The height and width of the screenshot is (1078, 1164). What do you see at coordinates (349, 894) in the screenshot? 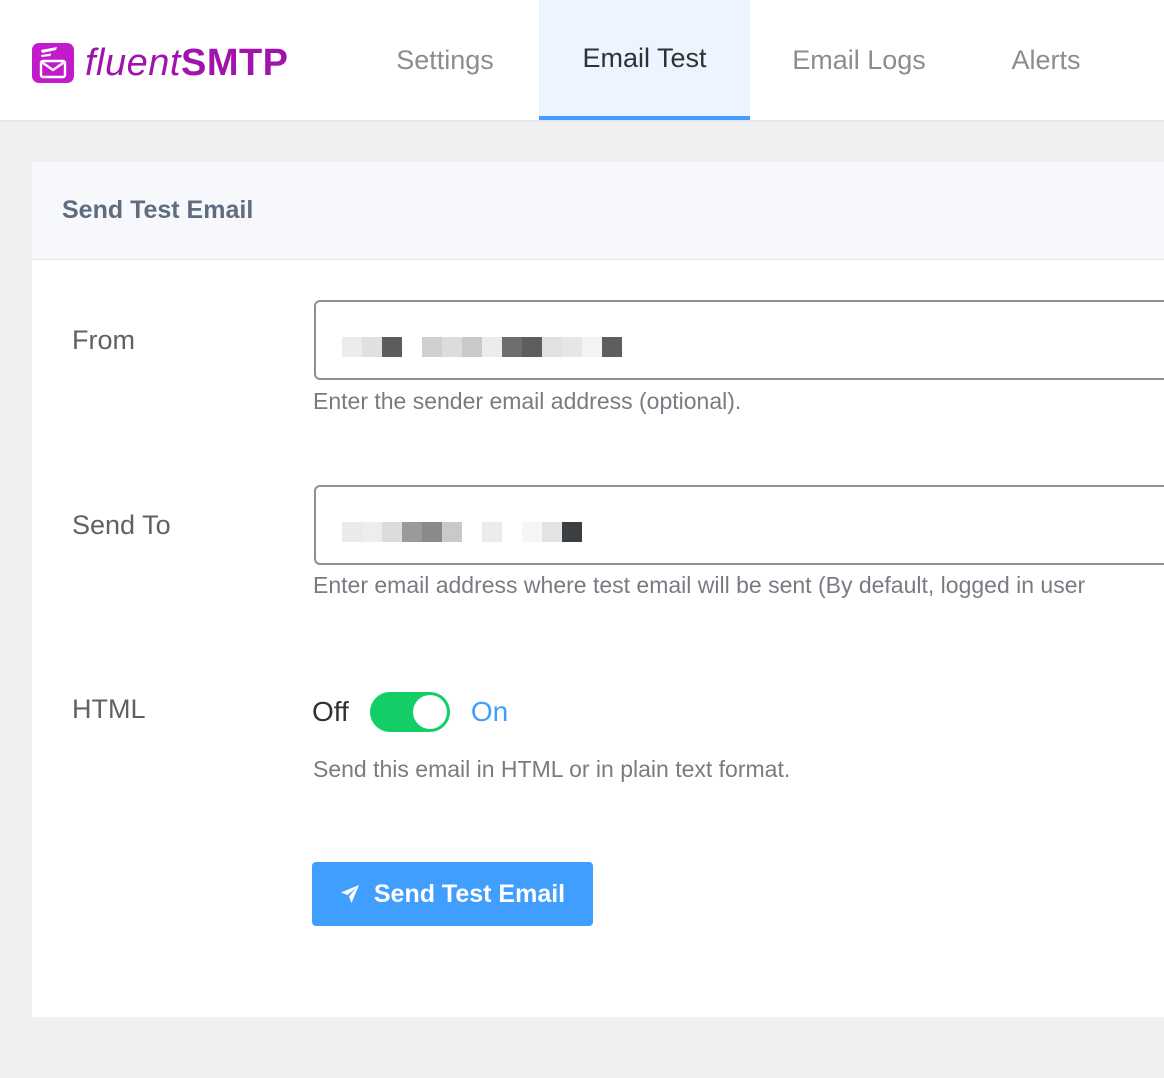
I see `paper-plane-icon` at bounding box center [349, 894].